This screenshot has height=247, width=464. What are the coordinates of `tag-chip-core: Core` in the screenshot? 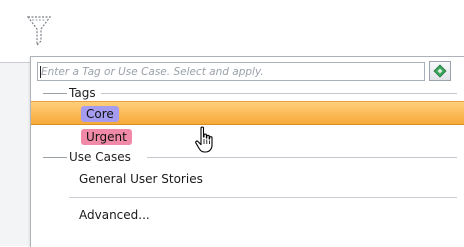 It's located at (100, 114).